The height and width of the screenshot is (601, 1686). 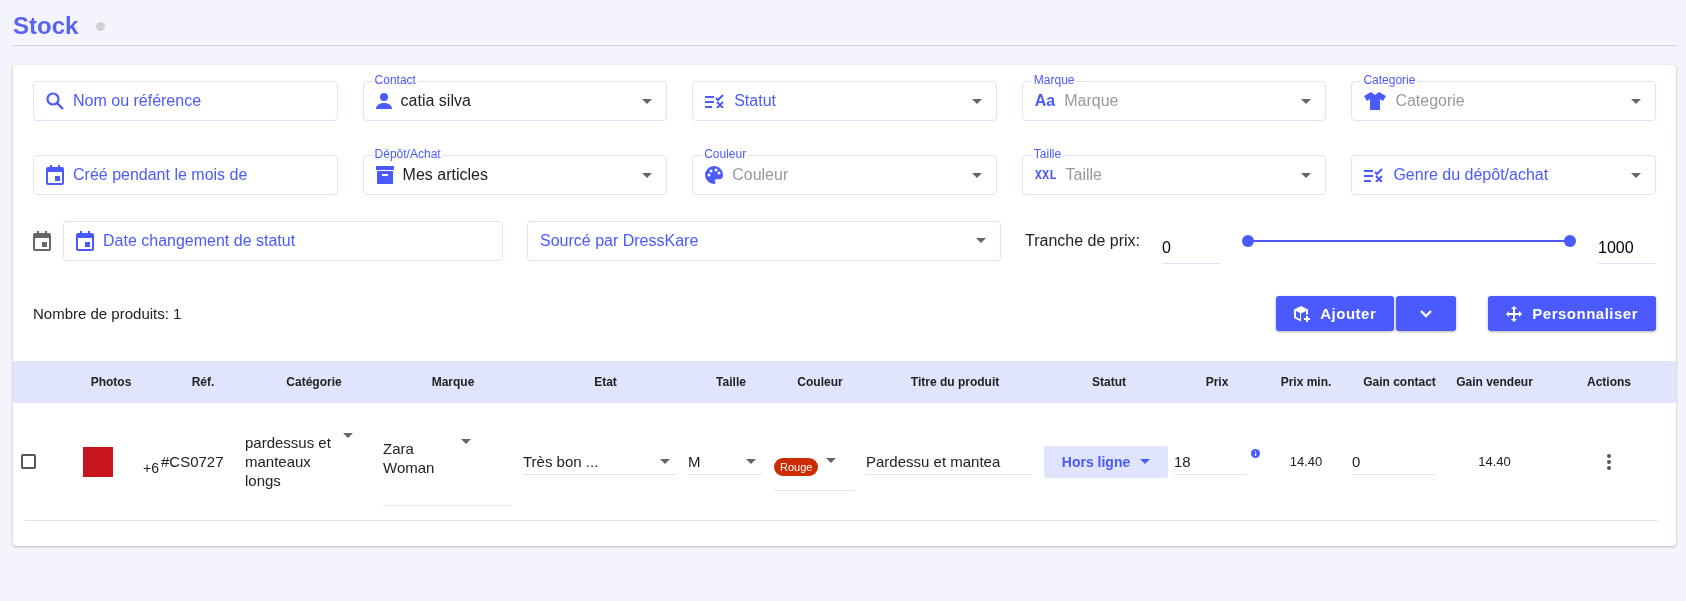 What do you see at coordinates (1409, 240) in the screenshot?
I see `price-slider` at bounding box center [1409, 240].